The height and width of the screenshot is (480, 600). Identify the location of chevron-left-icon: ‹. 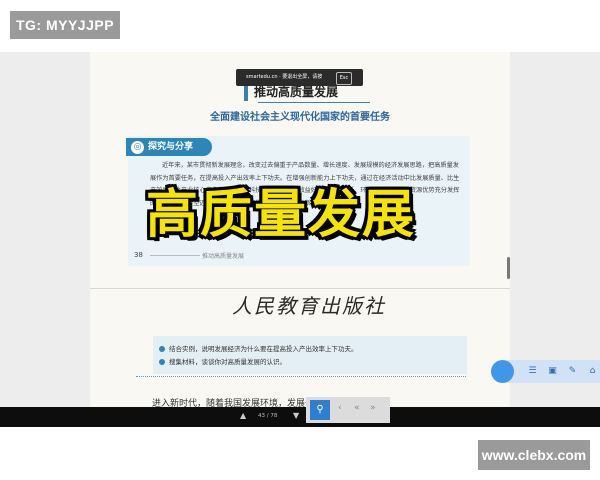
(340, 408).